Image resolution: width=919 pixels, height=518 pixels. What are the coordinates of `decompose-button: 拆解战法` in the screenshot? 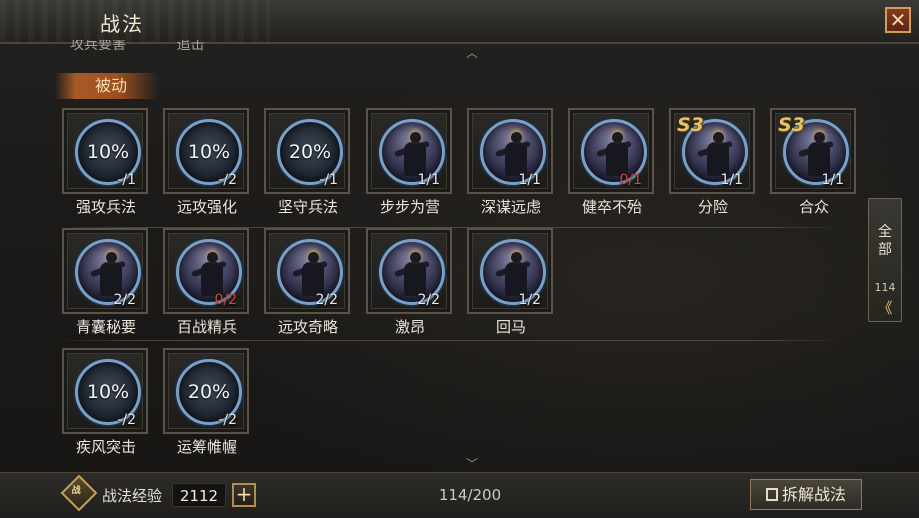 It's located at (806, 494).